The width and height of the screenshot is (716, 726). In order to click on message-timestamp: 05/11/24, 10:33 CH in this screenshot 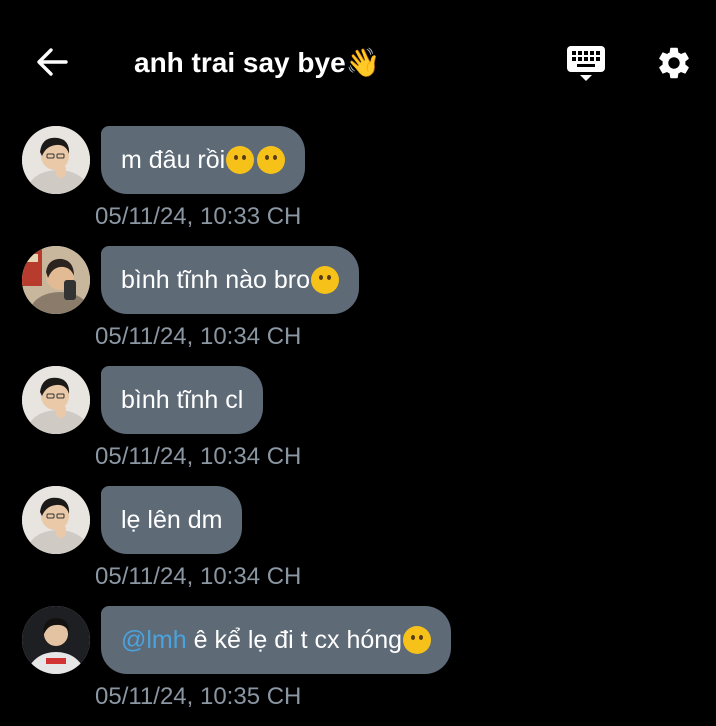, I will do `click(198, 216)`.